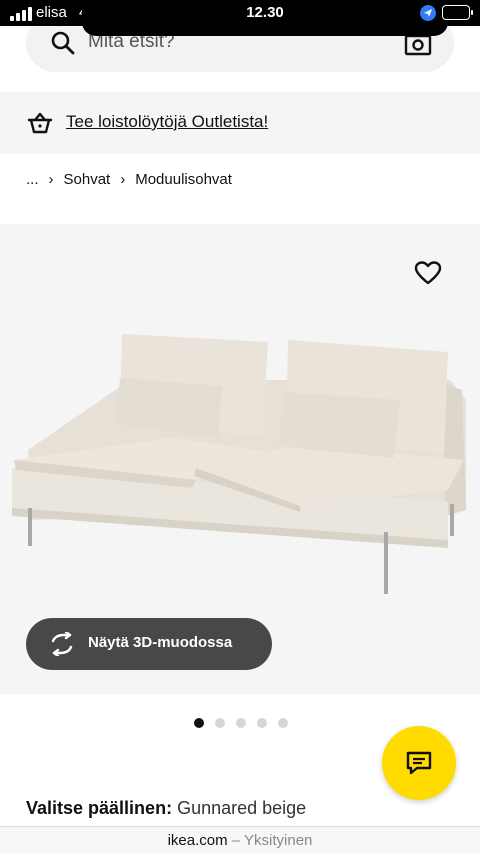 Image resolution: width=480 pixels, height=854 pixels. Describe the element at coordinates (278, 840) in the screenshot. I see `browsing-mode: Yksityinen` at that location.